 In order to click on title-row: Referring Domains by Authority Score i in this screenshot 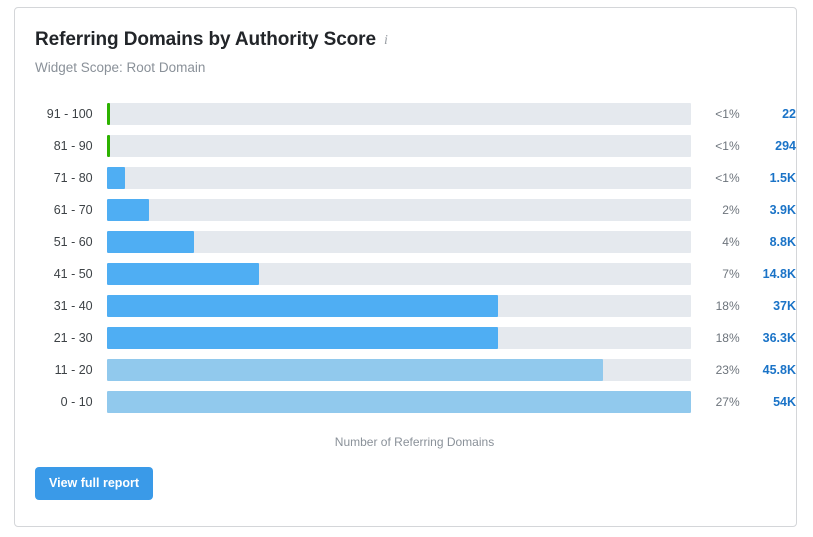, I will do `click(415, 40)`.